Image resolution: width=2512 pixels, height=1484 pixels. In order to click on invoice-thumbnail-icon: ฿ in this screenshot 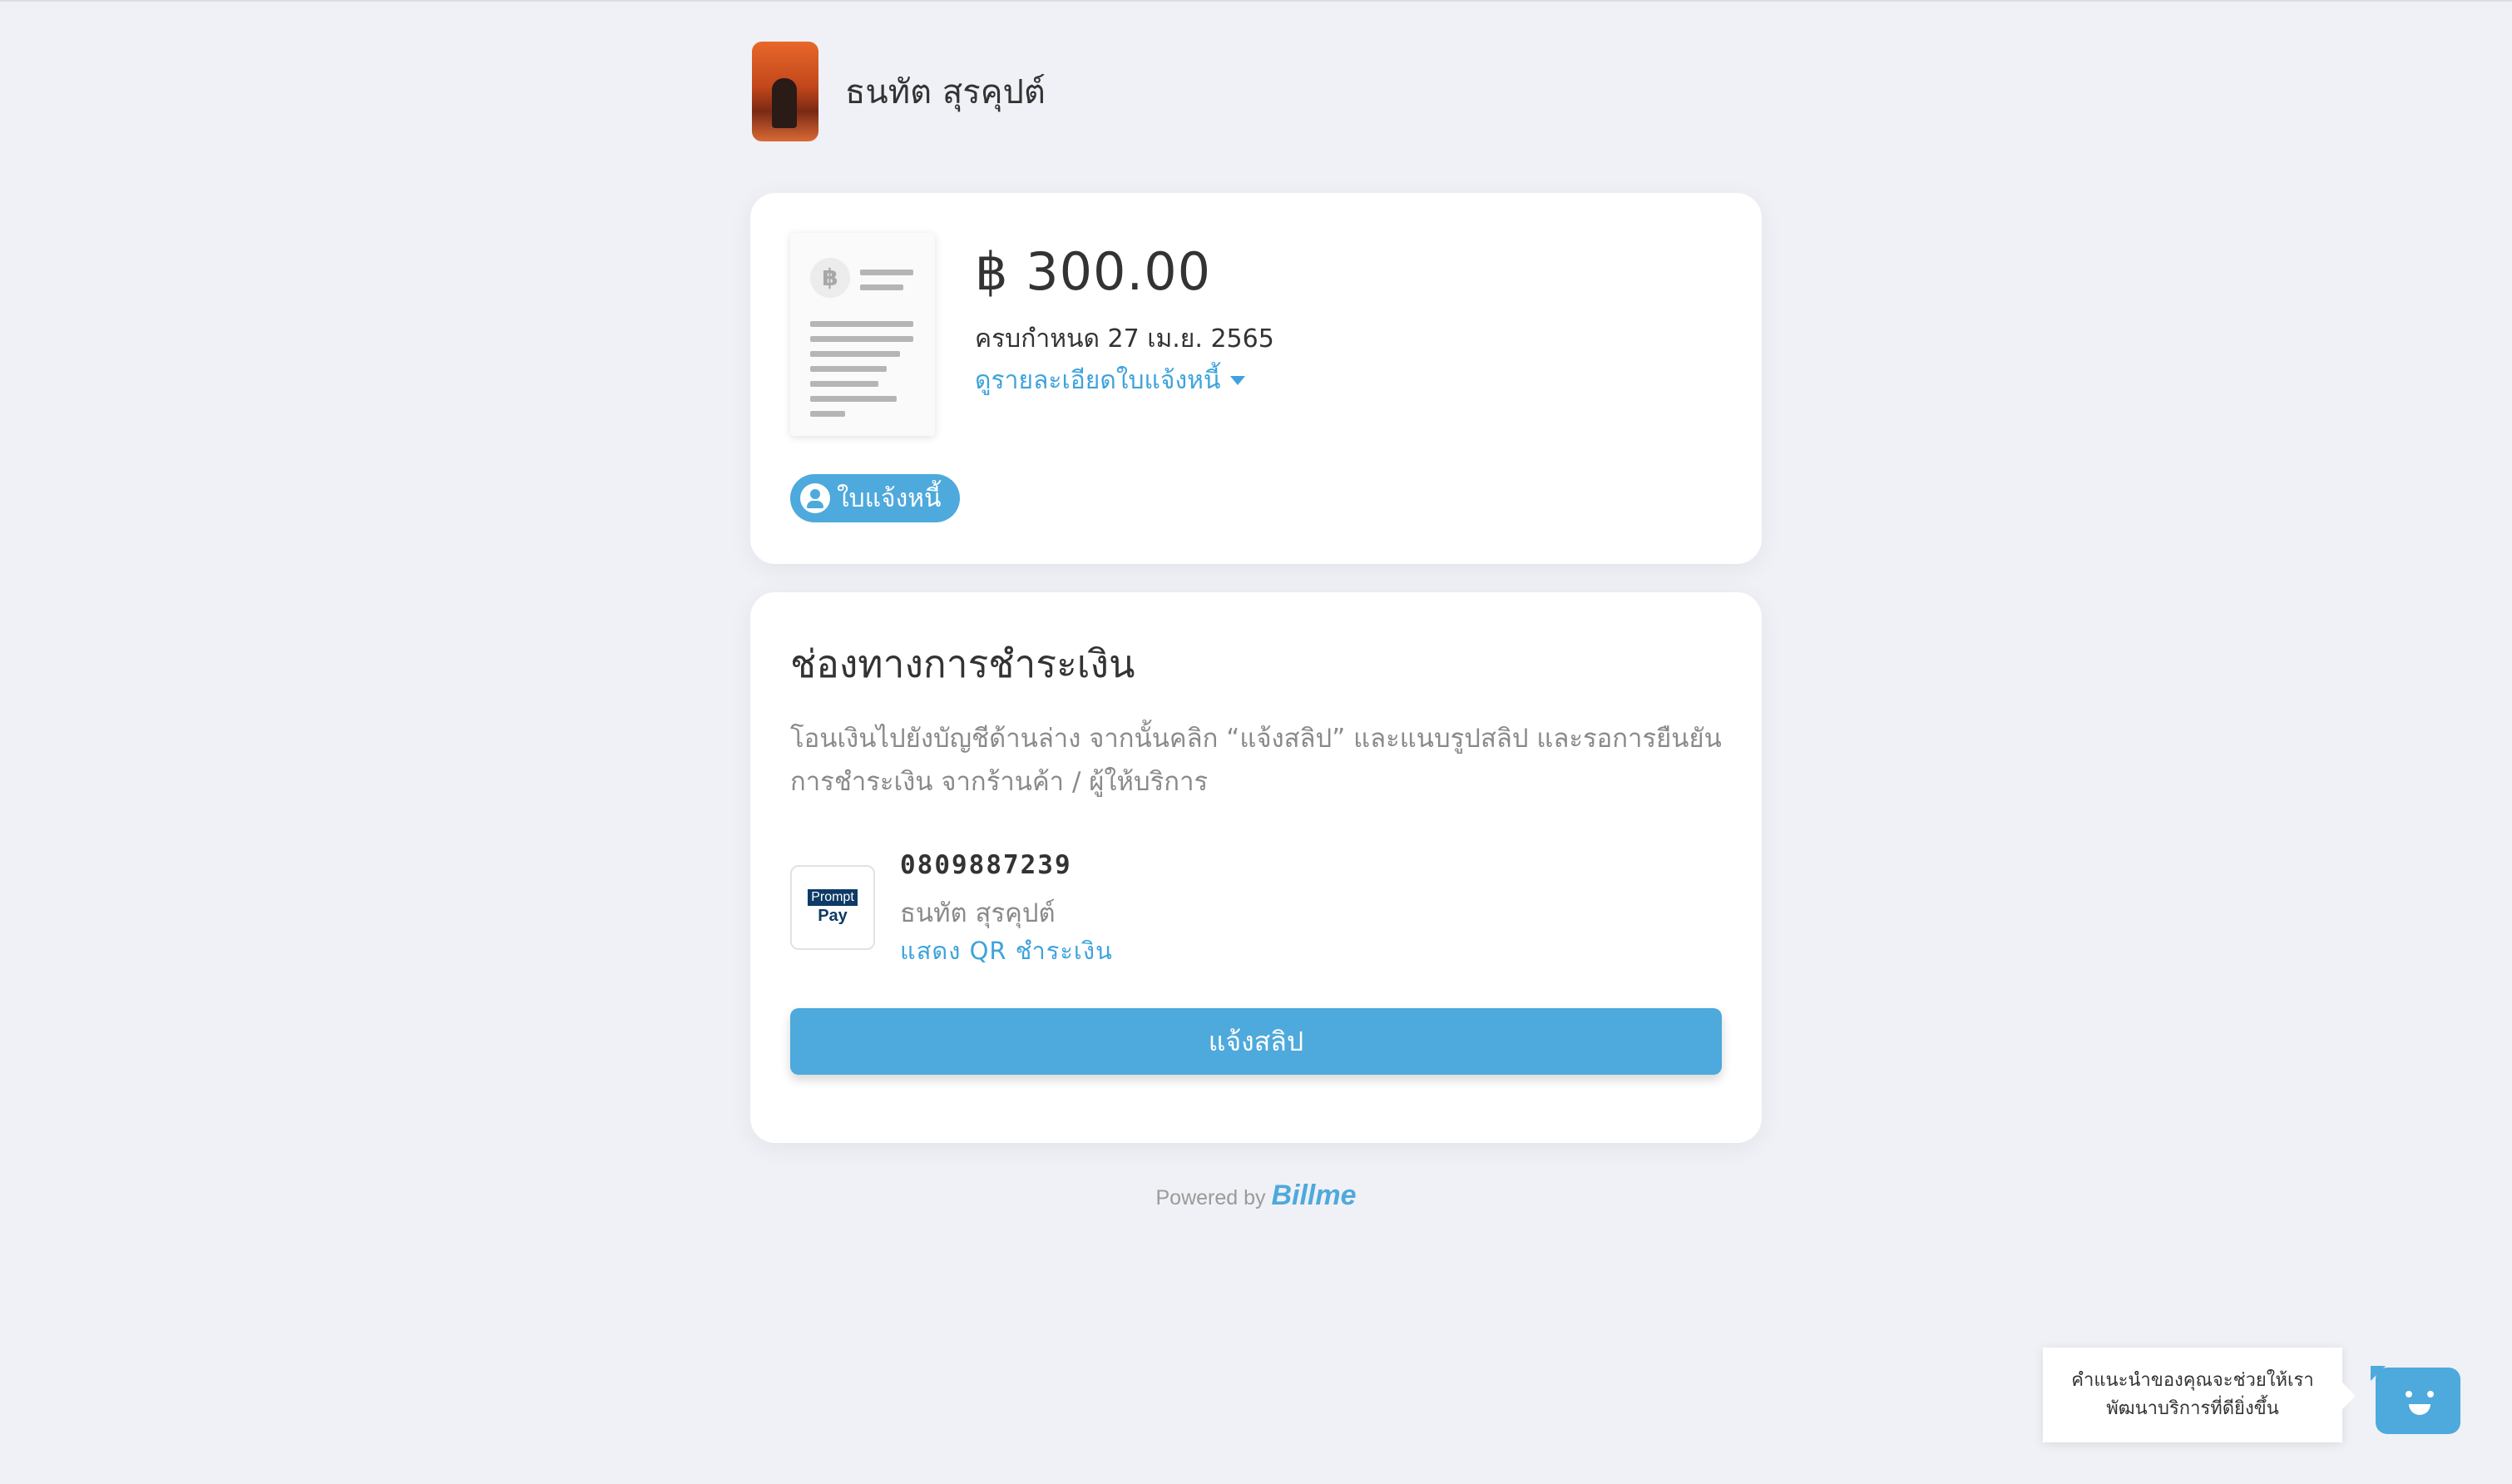, I will do `click(862, 334)`.